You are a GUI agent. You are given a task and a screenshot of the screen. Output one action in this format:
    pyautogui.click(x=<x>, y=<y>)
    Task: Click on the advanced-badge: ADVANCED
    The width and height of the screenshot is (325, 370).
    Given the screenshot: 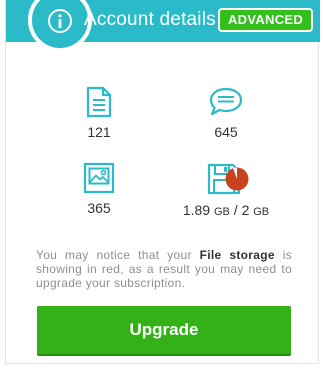 What is the action you would take?
    pyautogui.click(x=265, y=20)
    